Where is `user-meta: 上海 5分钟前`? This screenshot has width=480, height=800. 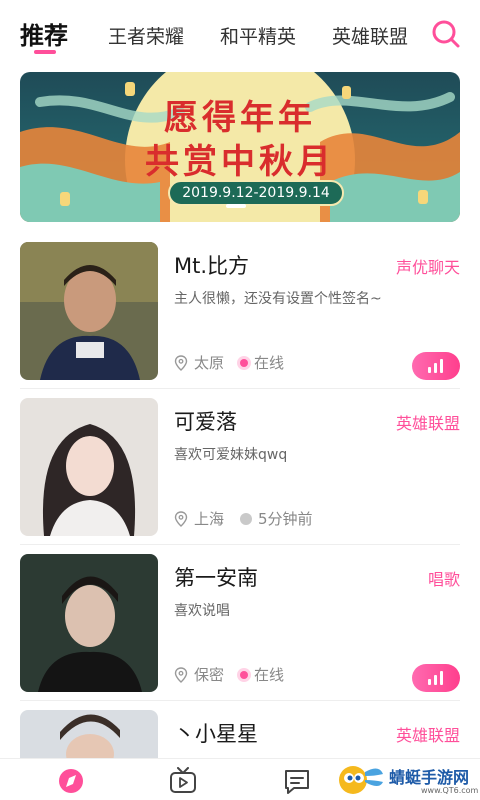
user-meta: 上海 5分钟前 is located at coordinates (243, 518).